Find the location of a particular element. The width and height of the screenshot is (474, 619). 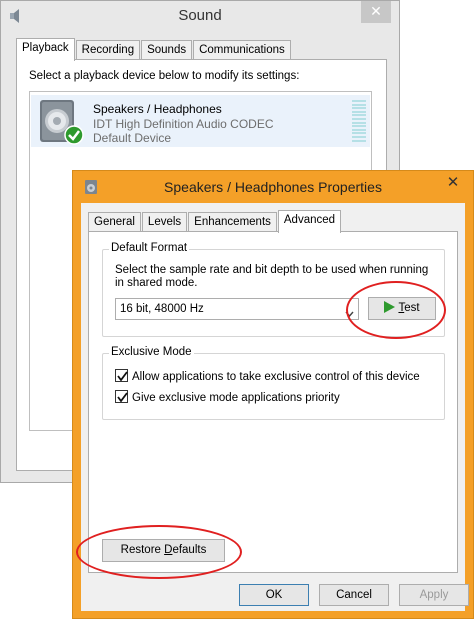

default-format-select: 16 bit, 48000 Hz is located at coordinates (237, 309).